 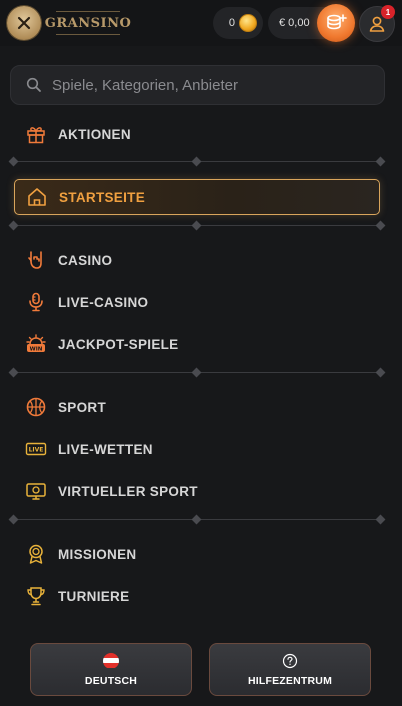 I want to click on menu-label-live-wetten: LIVE-WETTEN, so click(x=105, y=449).